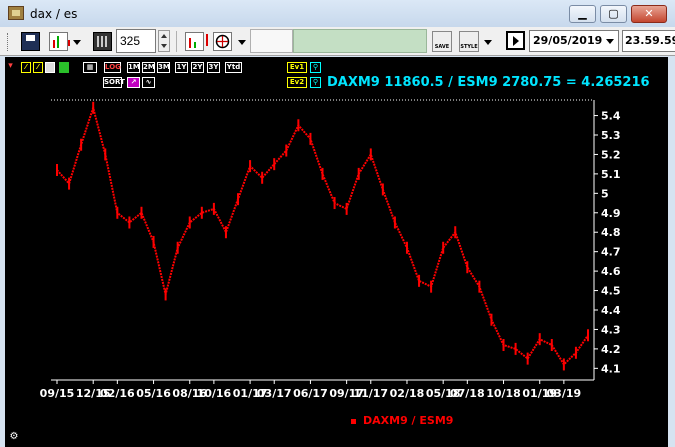 This screenshot has width=675, height=447. I want to click on y-tick-label: 4.3, so click(611, 329).